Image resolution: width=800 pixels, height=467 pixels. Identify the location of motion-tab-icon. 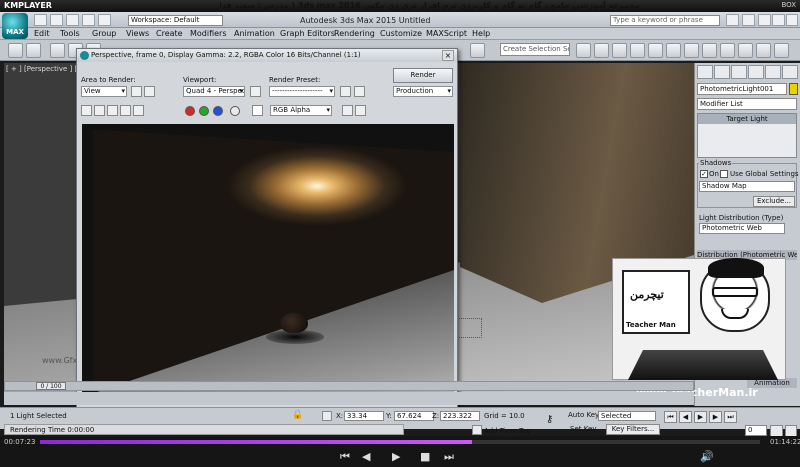
(756, 72).